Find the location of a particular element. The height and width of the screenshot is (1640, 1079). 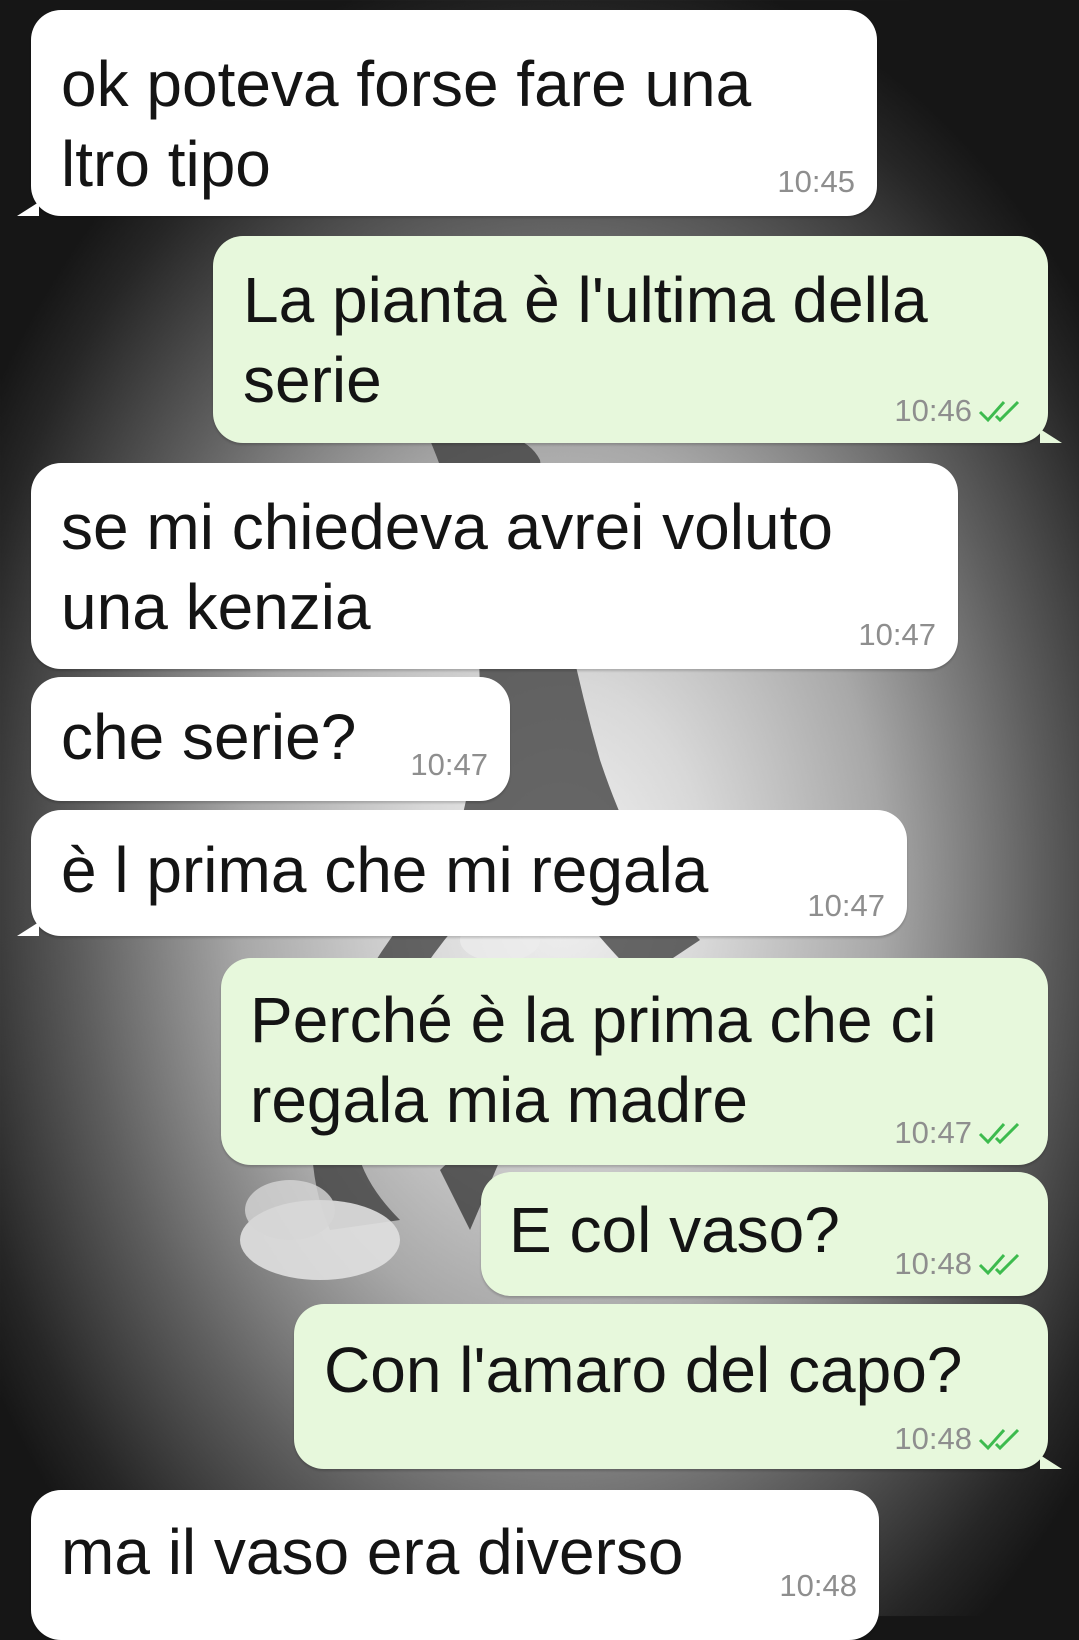

message-timestamp: 10:45 is located at coordinates (816, 181).